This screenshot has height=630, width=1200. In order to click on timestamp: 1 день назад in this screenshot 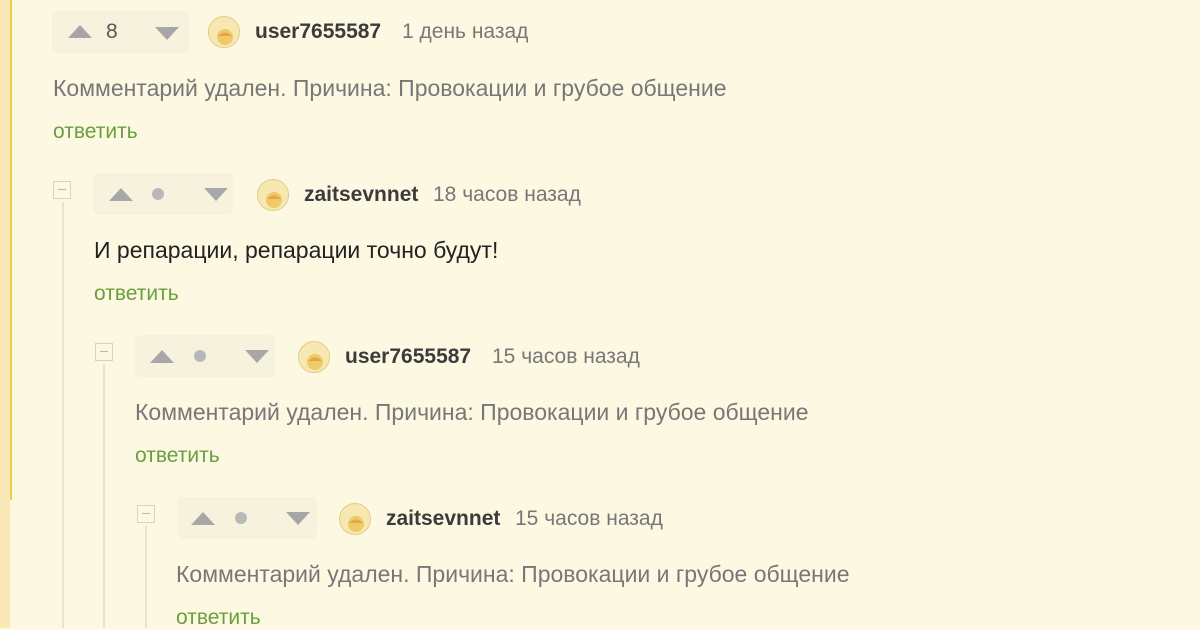, I will do `click(465, 32)`.